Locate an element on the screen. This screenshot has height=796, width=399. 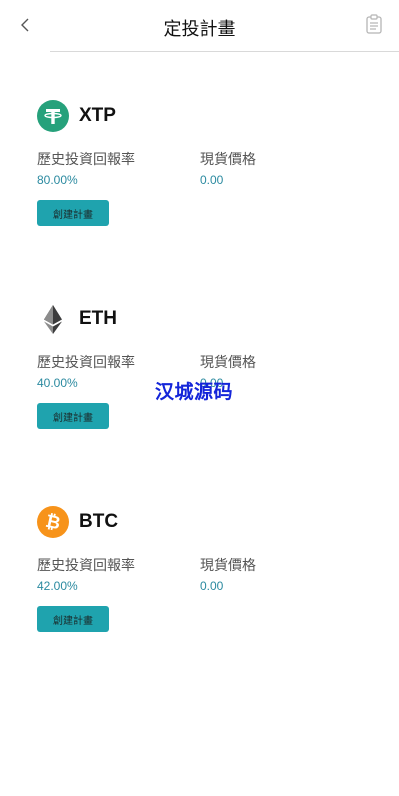
top-nav-bar: 定投計畫 is located at coordinates (199, 26).